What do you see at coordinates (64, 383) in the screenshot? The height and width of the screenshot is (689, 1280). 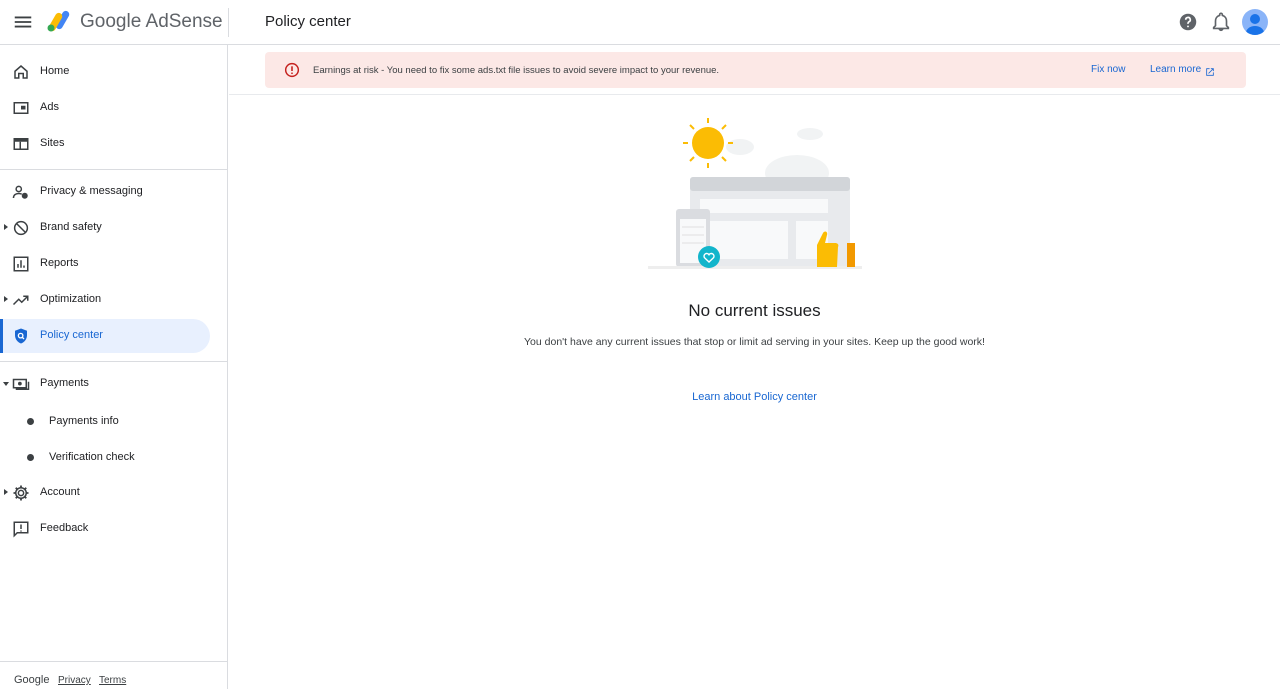 I see `sidebar-item-label: Payments` at bounding box center [64, 383].